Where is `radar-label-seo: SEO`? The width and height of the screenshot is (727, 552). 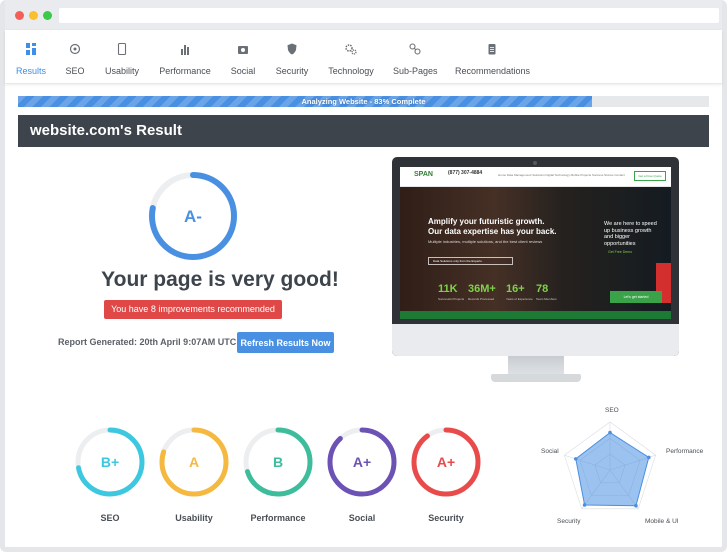 radar-label-seo: SEO is located at coordinates (612, 410).